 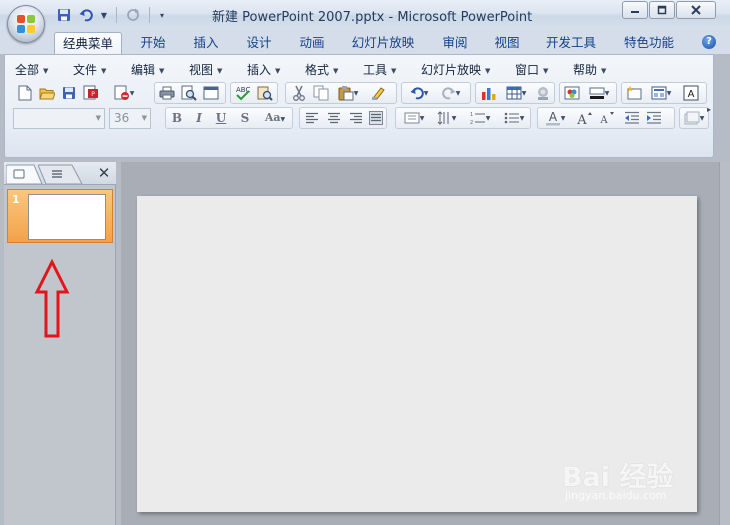 What do you see at coordinates (47, 93) in the screenshot?
I see `open-folder-icon` at bounding box center [47, 93].